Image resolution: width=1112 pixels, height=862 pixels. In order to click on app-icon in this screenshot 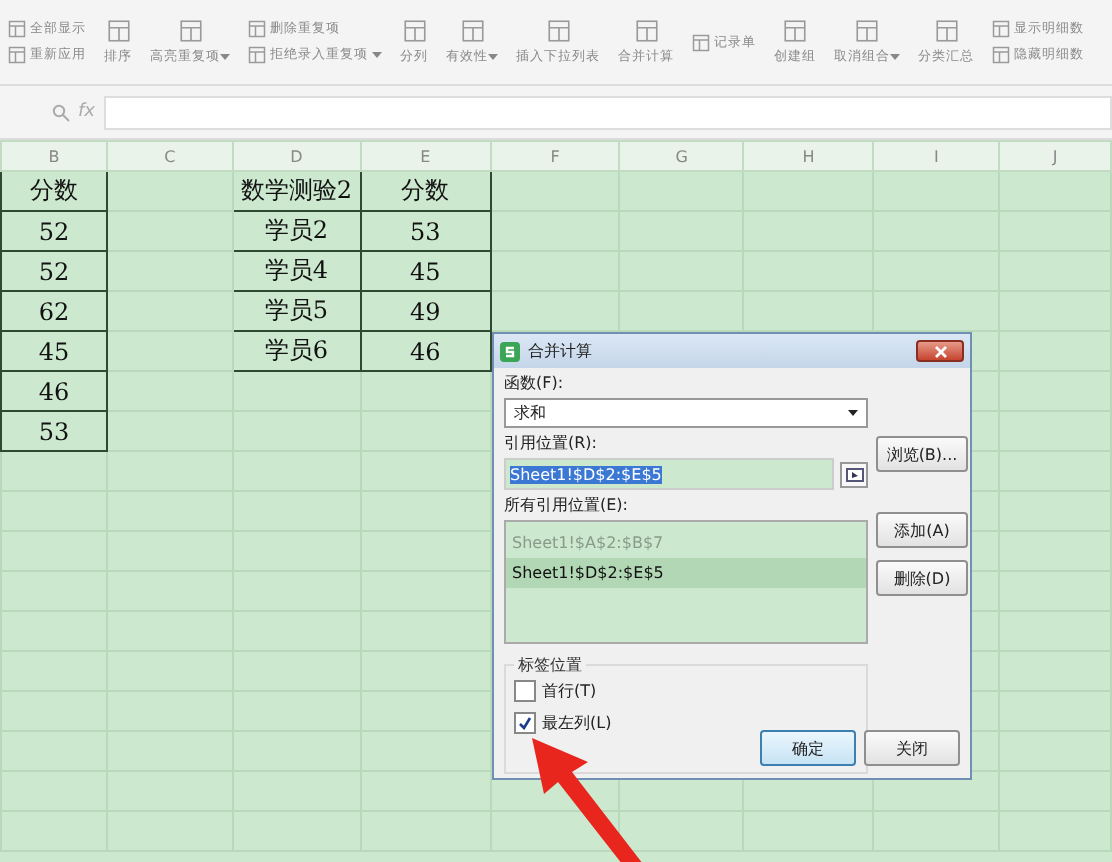, I will do `click(510, 351)`.